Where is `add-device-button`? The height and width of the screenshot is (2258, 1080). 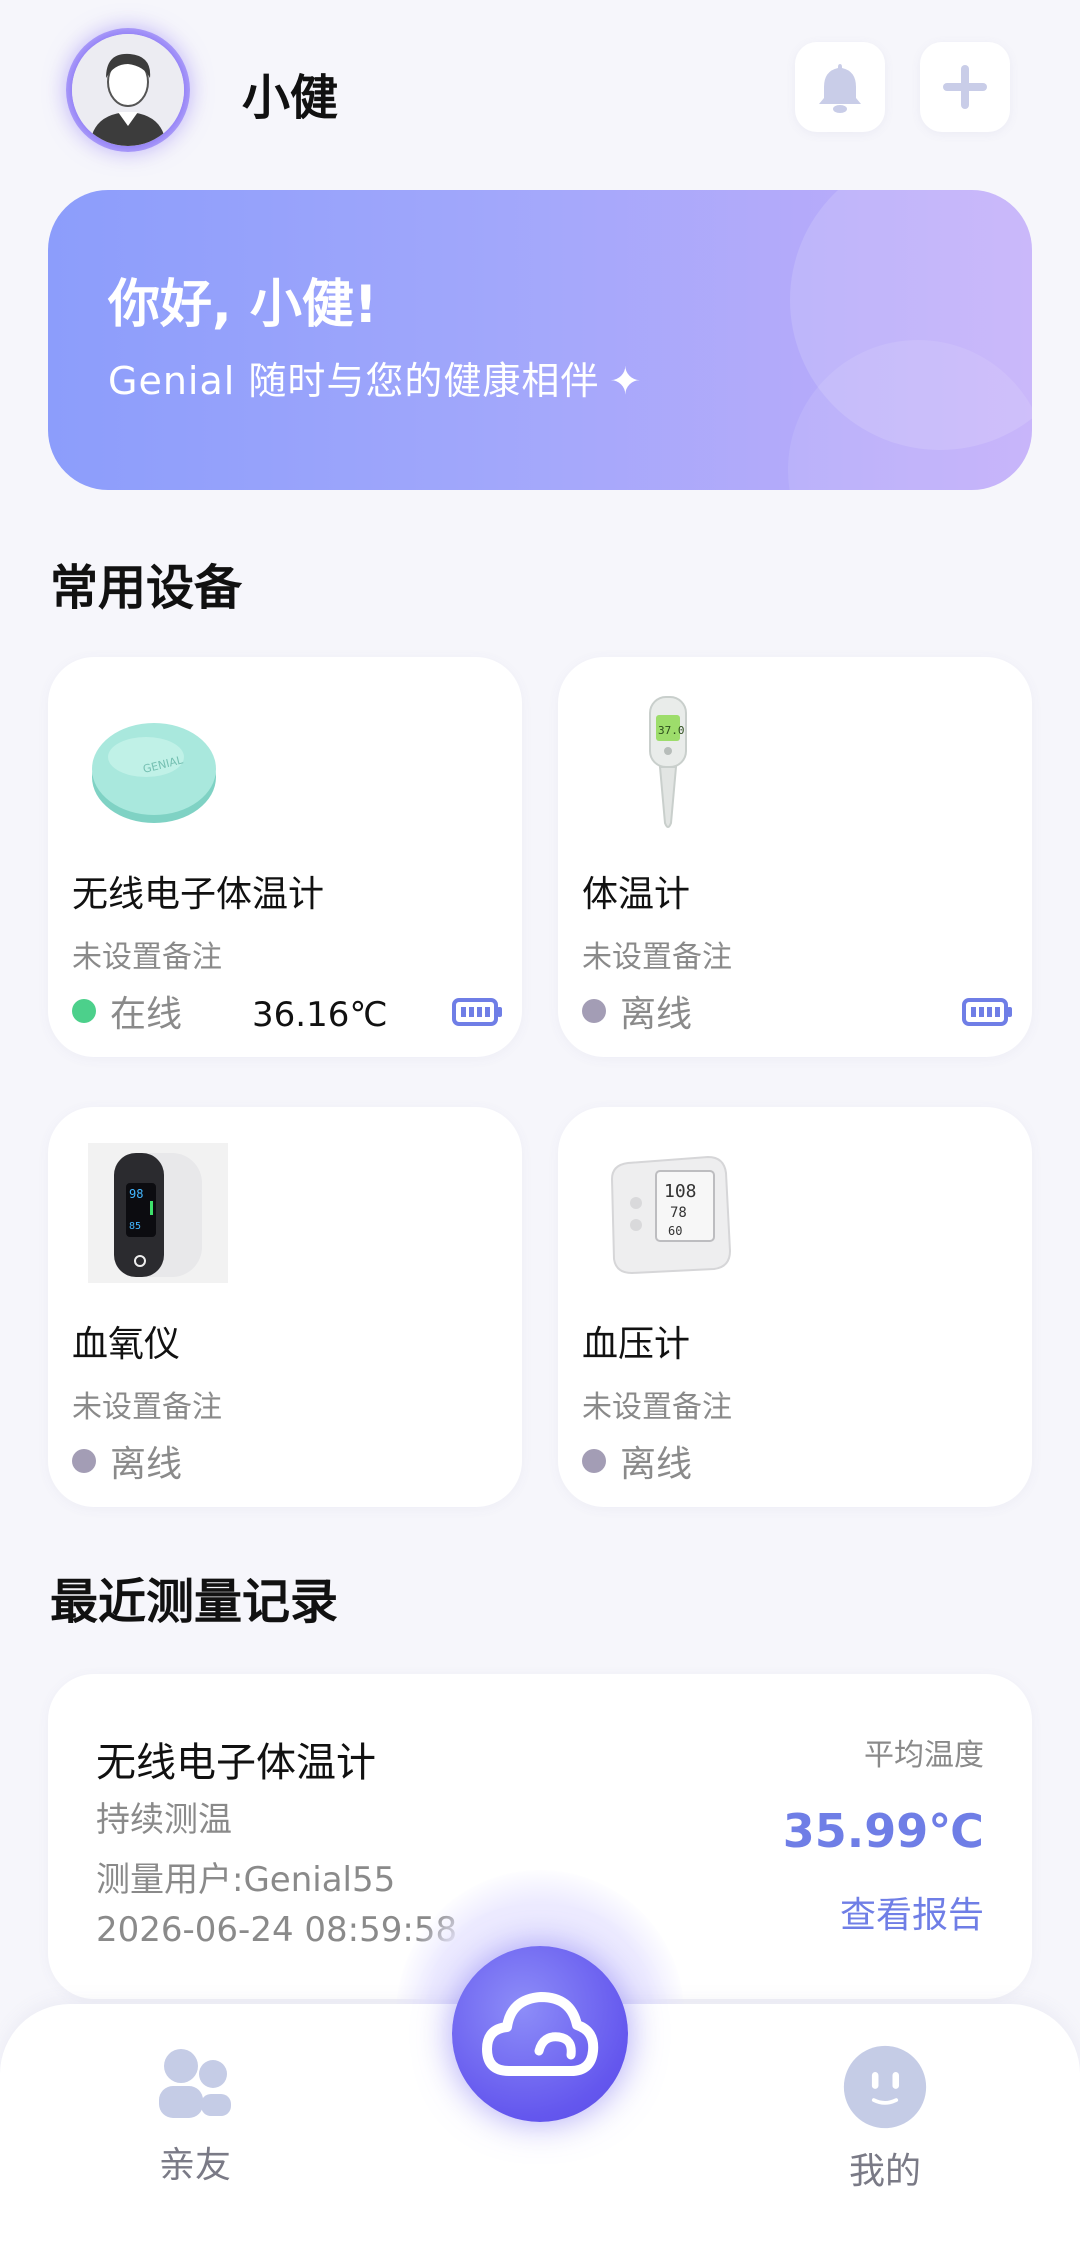 add-device-button is located at coordinates (965, 87).